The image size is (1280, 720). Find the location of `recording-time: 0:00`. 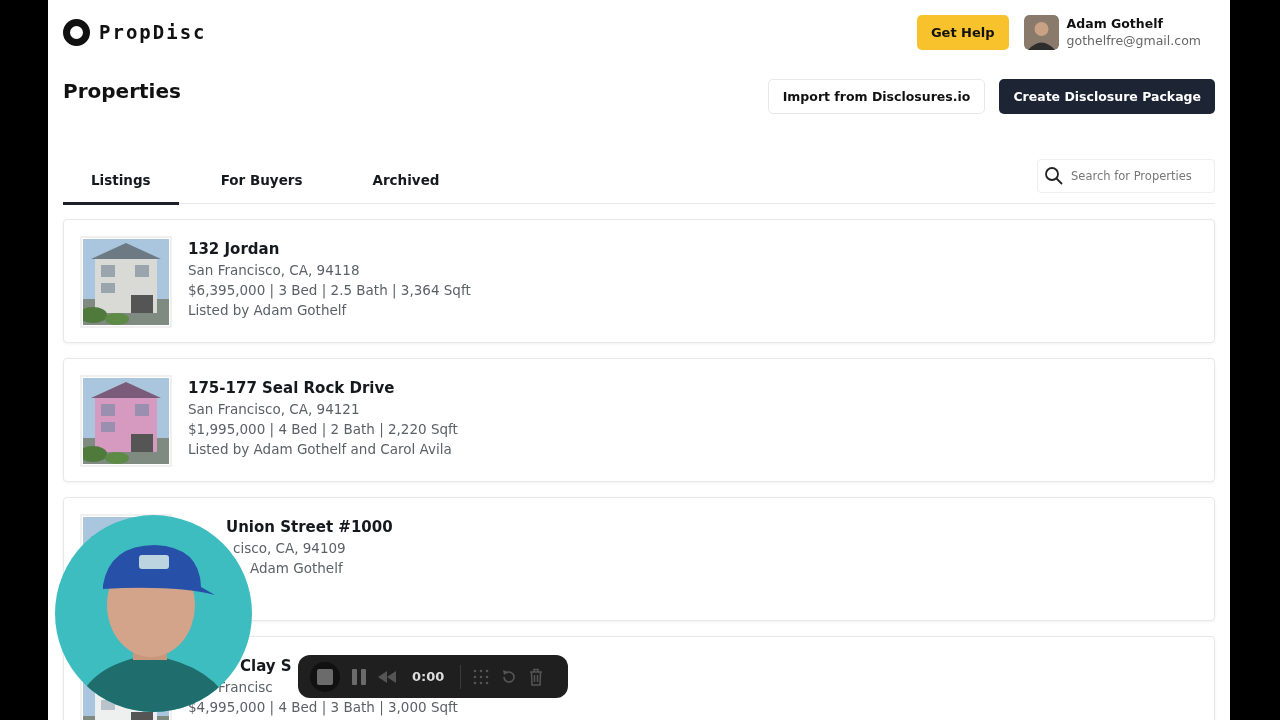

recording-time: 0:00 is located at coordinates (428, 676).